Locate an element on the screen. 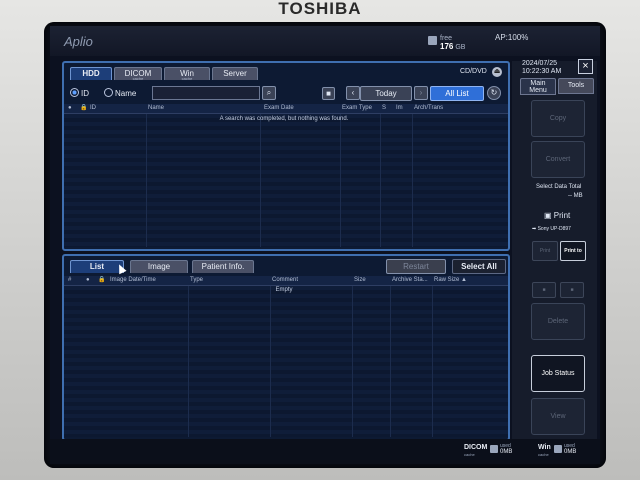 This screenshot has height=480, width=640. header-image-datetime: Image Date/Time is located at coordinates (133, 280).